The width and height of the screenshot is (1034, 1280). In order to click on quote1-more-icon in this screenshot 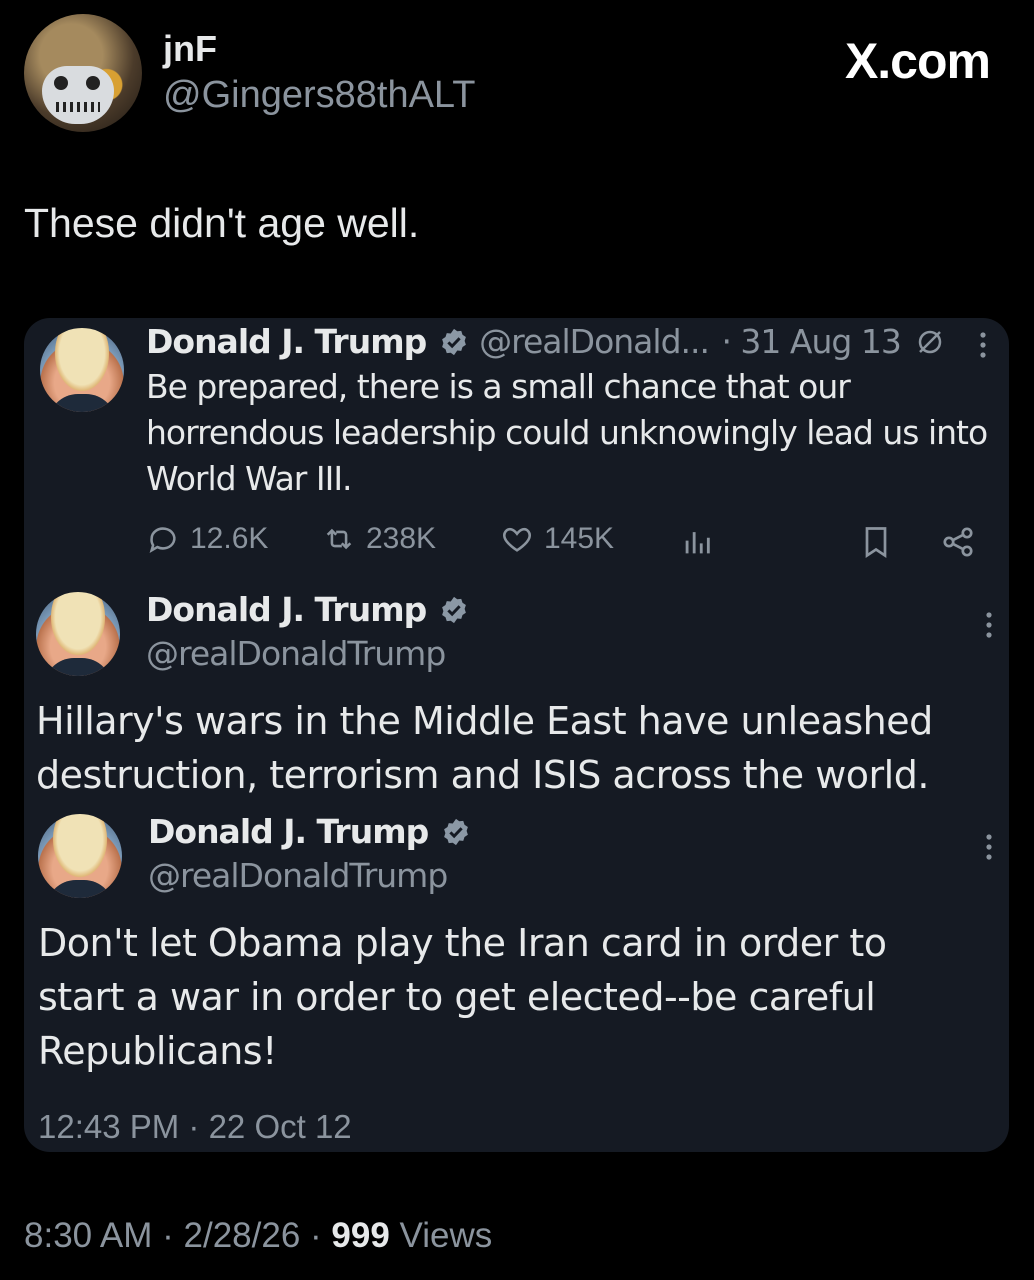, I will do `click(983, 345)`.